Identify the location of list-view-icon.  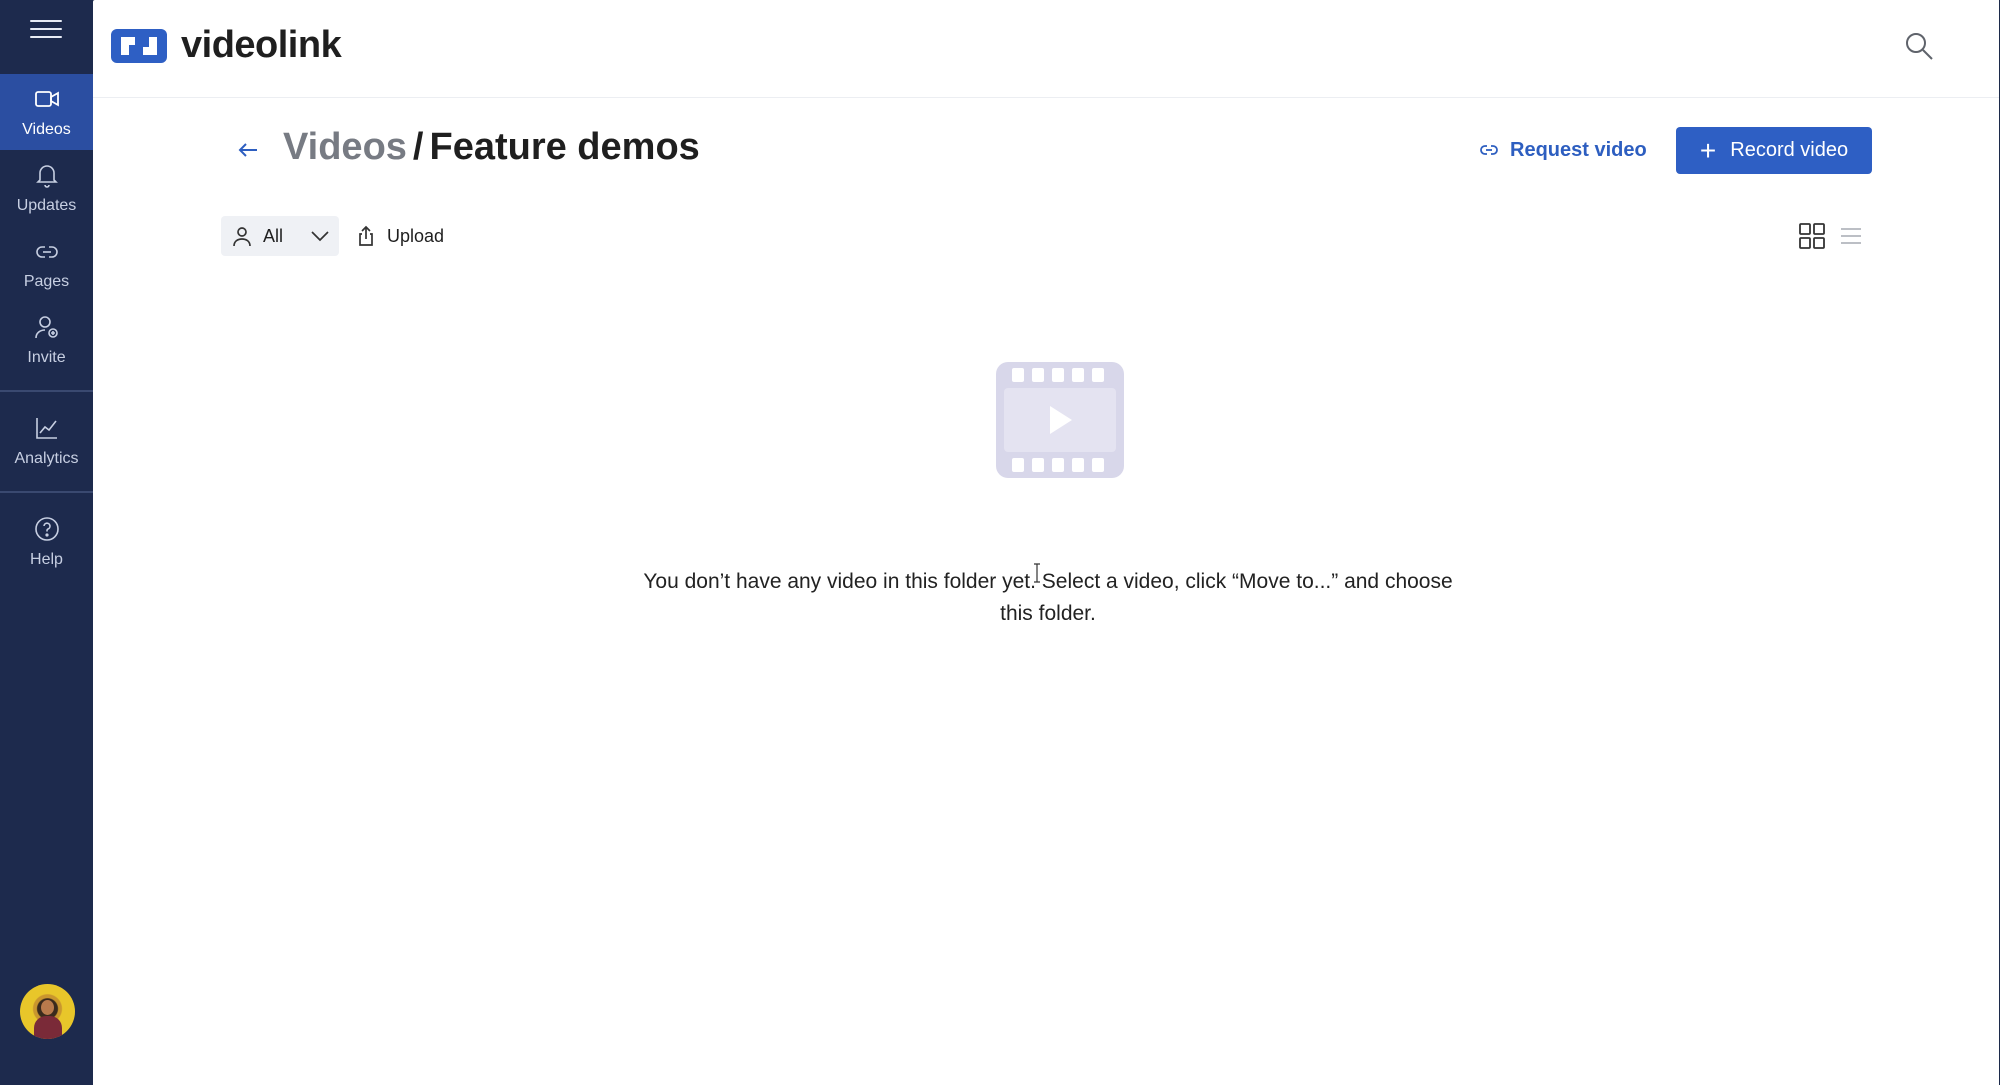
(1851, 236).